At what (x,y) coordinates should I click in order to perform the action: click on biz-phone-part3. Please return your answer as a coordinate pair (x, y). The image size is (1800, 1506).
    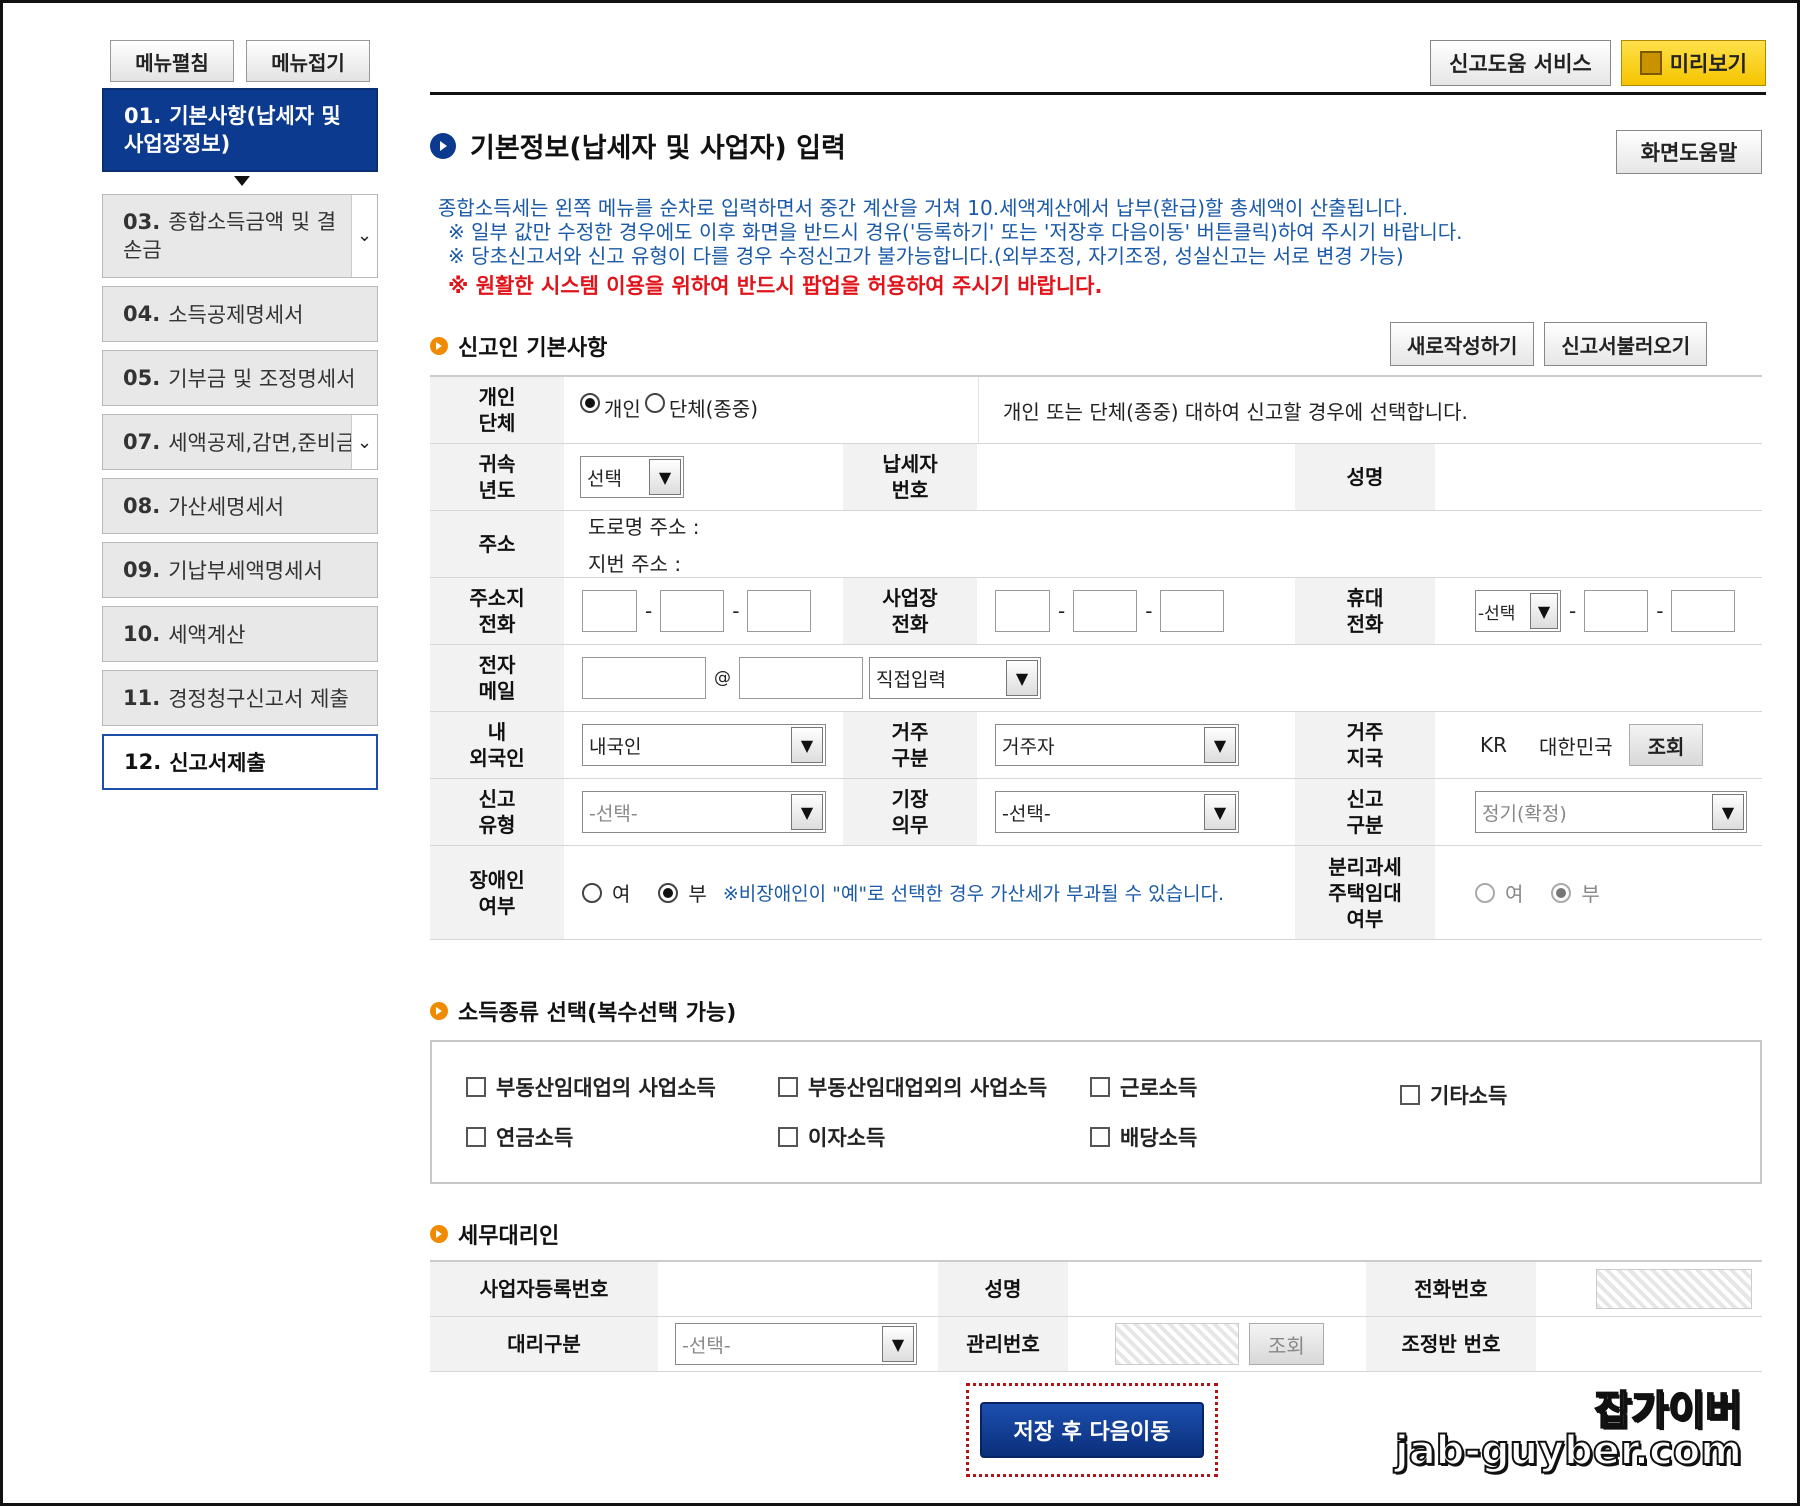
    Looking at the image, I should click on (1192, 611).